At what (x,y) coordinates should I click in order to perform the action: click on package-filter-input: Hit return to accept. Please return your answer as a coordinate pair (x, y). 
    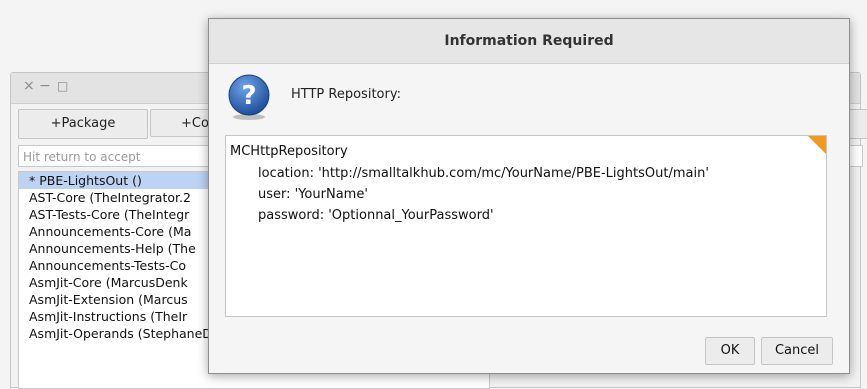
    Looking at the image, I should click on (118, 156).